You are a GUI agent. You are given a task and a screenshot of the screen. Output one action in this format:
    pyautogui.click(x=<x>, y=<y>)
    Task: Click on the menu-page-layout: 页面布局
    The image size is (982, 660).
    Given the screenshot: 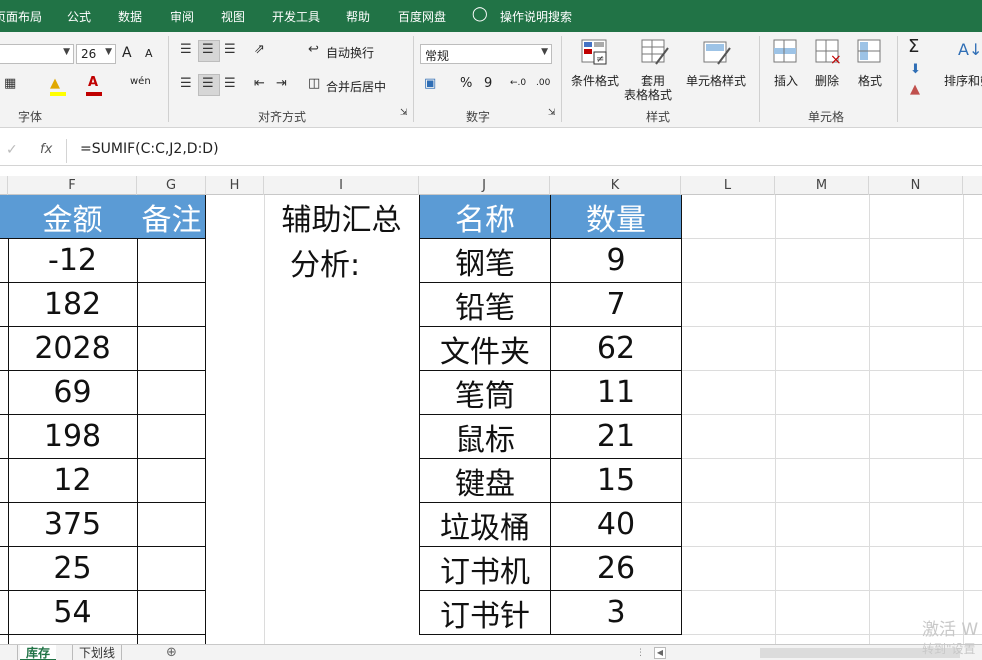 What is the action you would take?
    pyautogui.click(x=21, y=16)
    